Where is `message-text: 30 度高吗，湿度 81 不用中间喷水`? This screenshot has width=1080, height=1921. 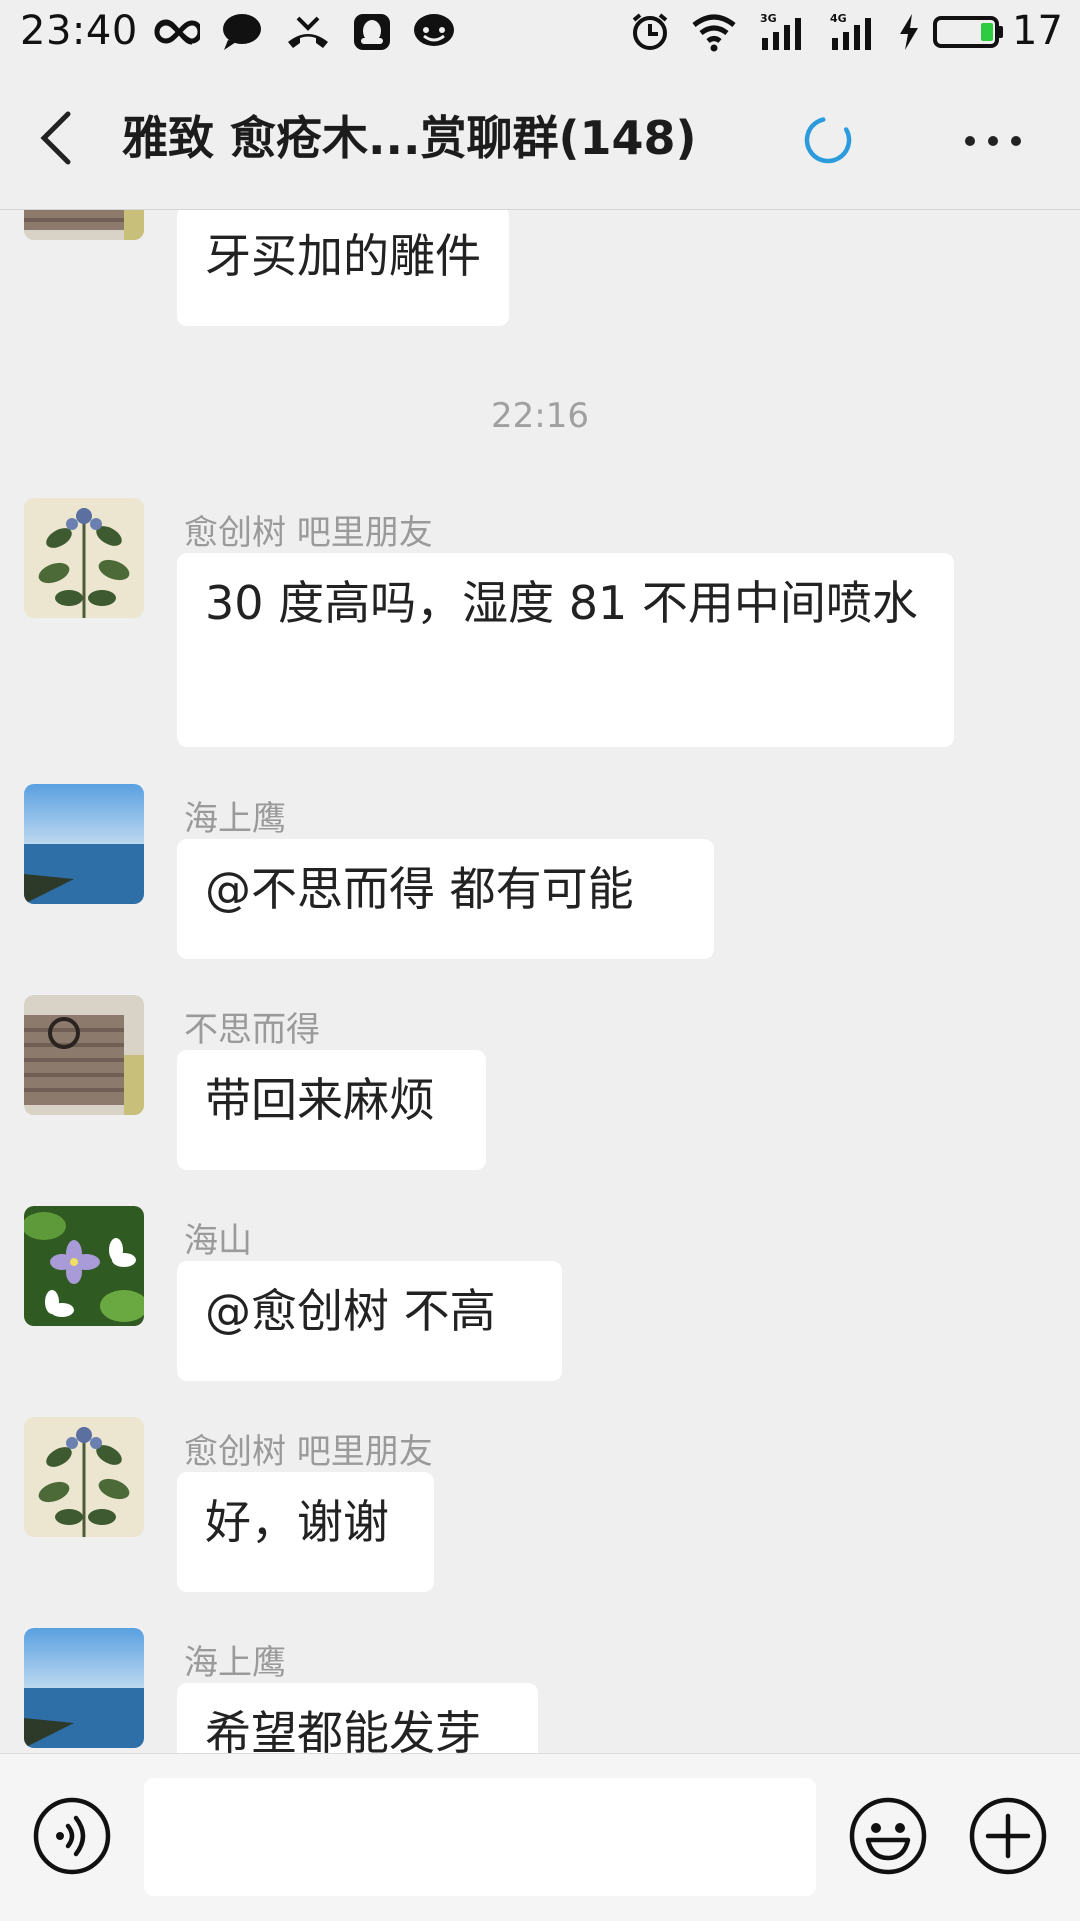
message-text: 30 度高吗，湿度 81 不用中间喷水 is located at coordinates (561, 603).